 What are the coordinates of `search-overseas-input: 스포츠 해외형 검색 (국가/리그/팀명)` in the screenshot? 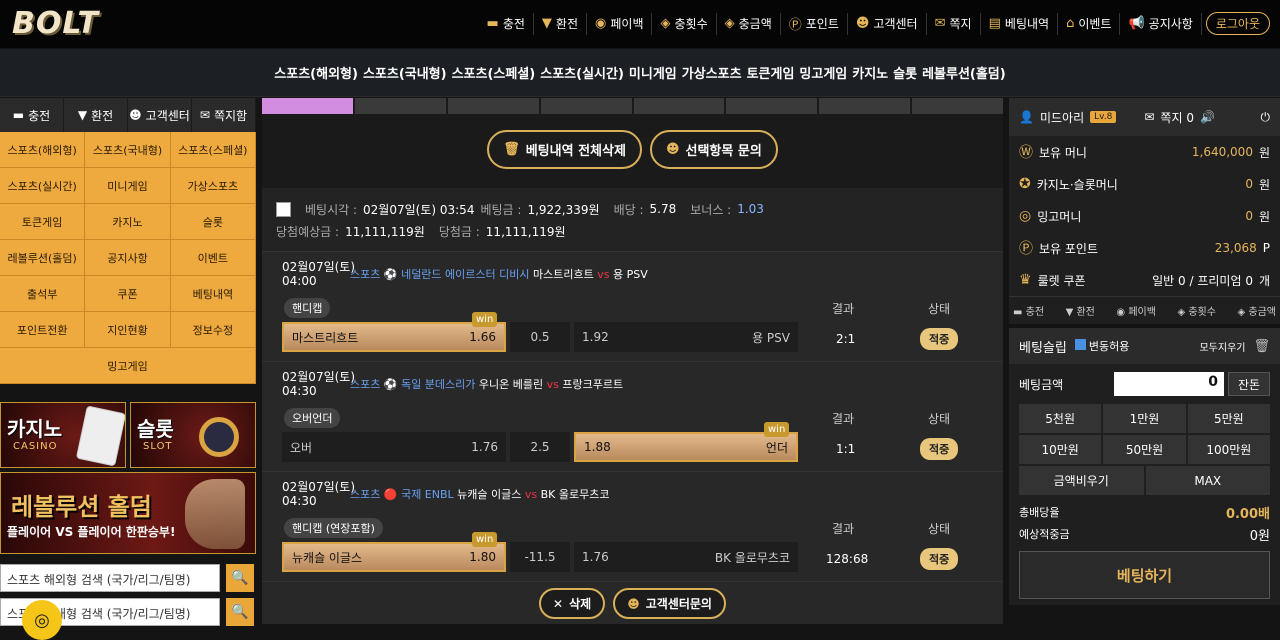 It's located at (110, 578).